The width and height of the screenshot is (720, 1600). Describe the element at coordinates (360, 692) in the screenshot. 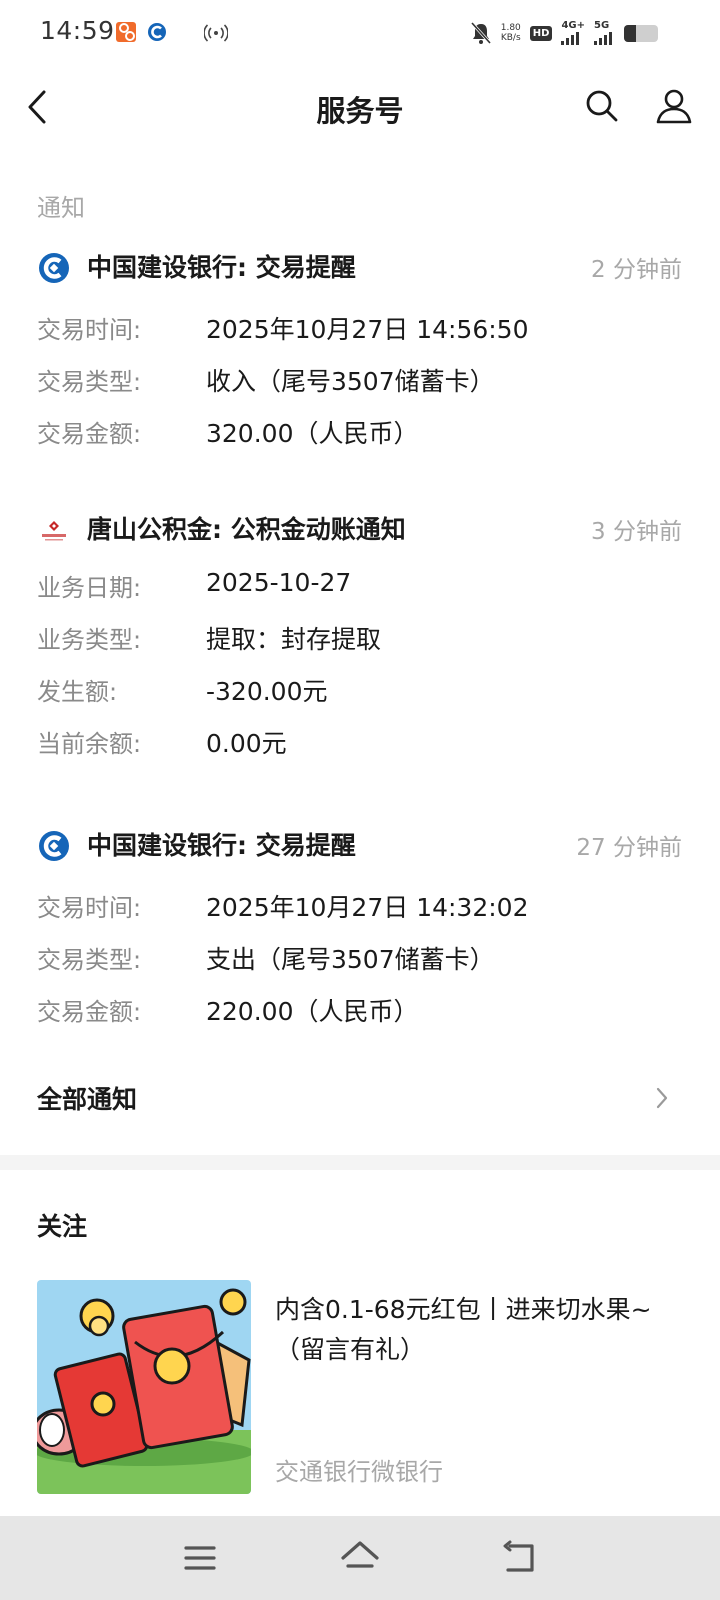

I see `notice-row: 发生额: -320.00元` at that location.